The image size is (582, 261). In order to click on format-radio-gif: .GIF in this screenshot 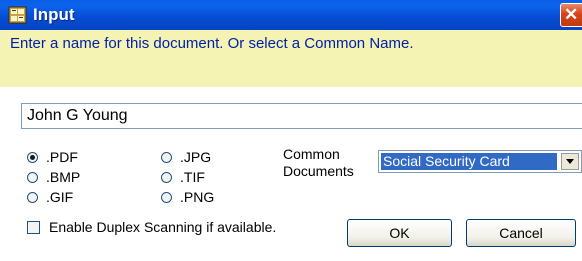, I will do `click(50, 197)`.